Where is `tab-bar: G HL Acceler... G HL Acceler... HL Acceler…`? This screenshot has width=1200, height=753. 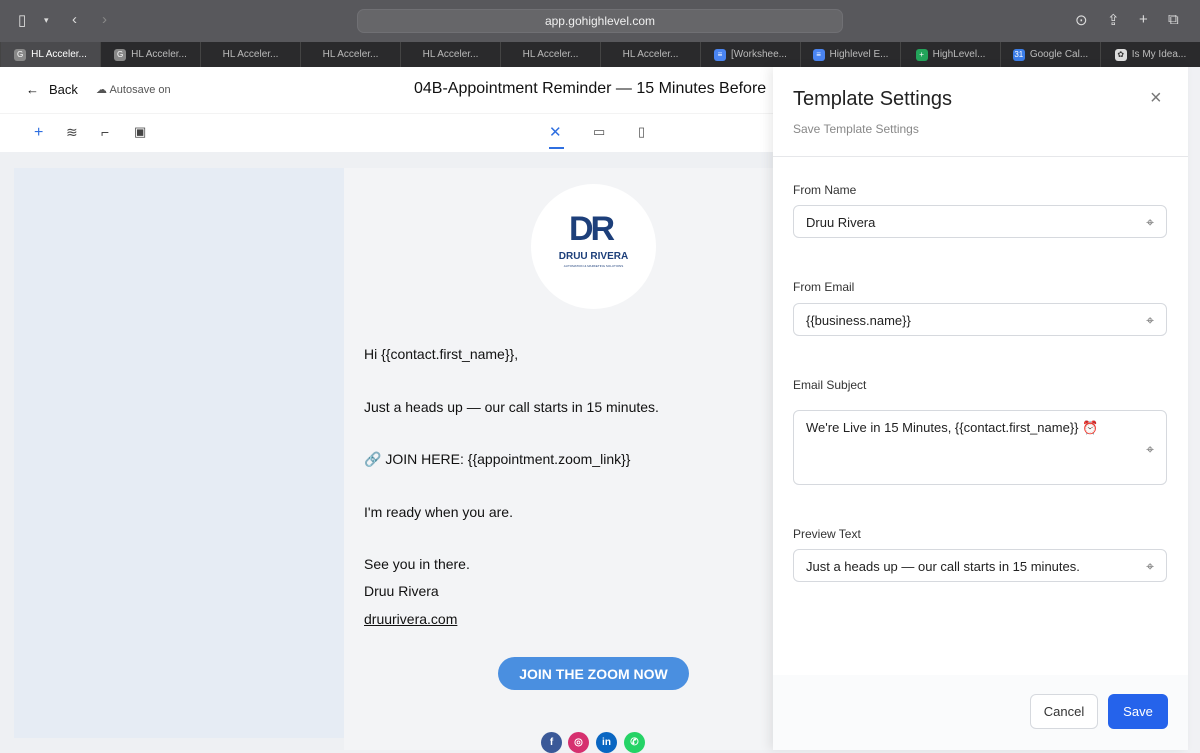
tab-bar: G HL Acceler... G HL Acceler... HL Acceler… is located at coordinates (600, 54).